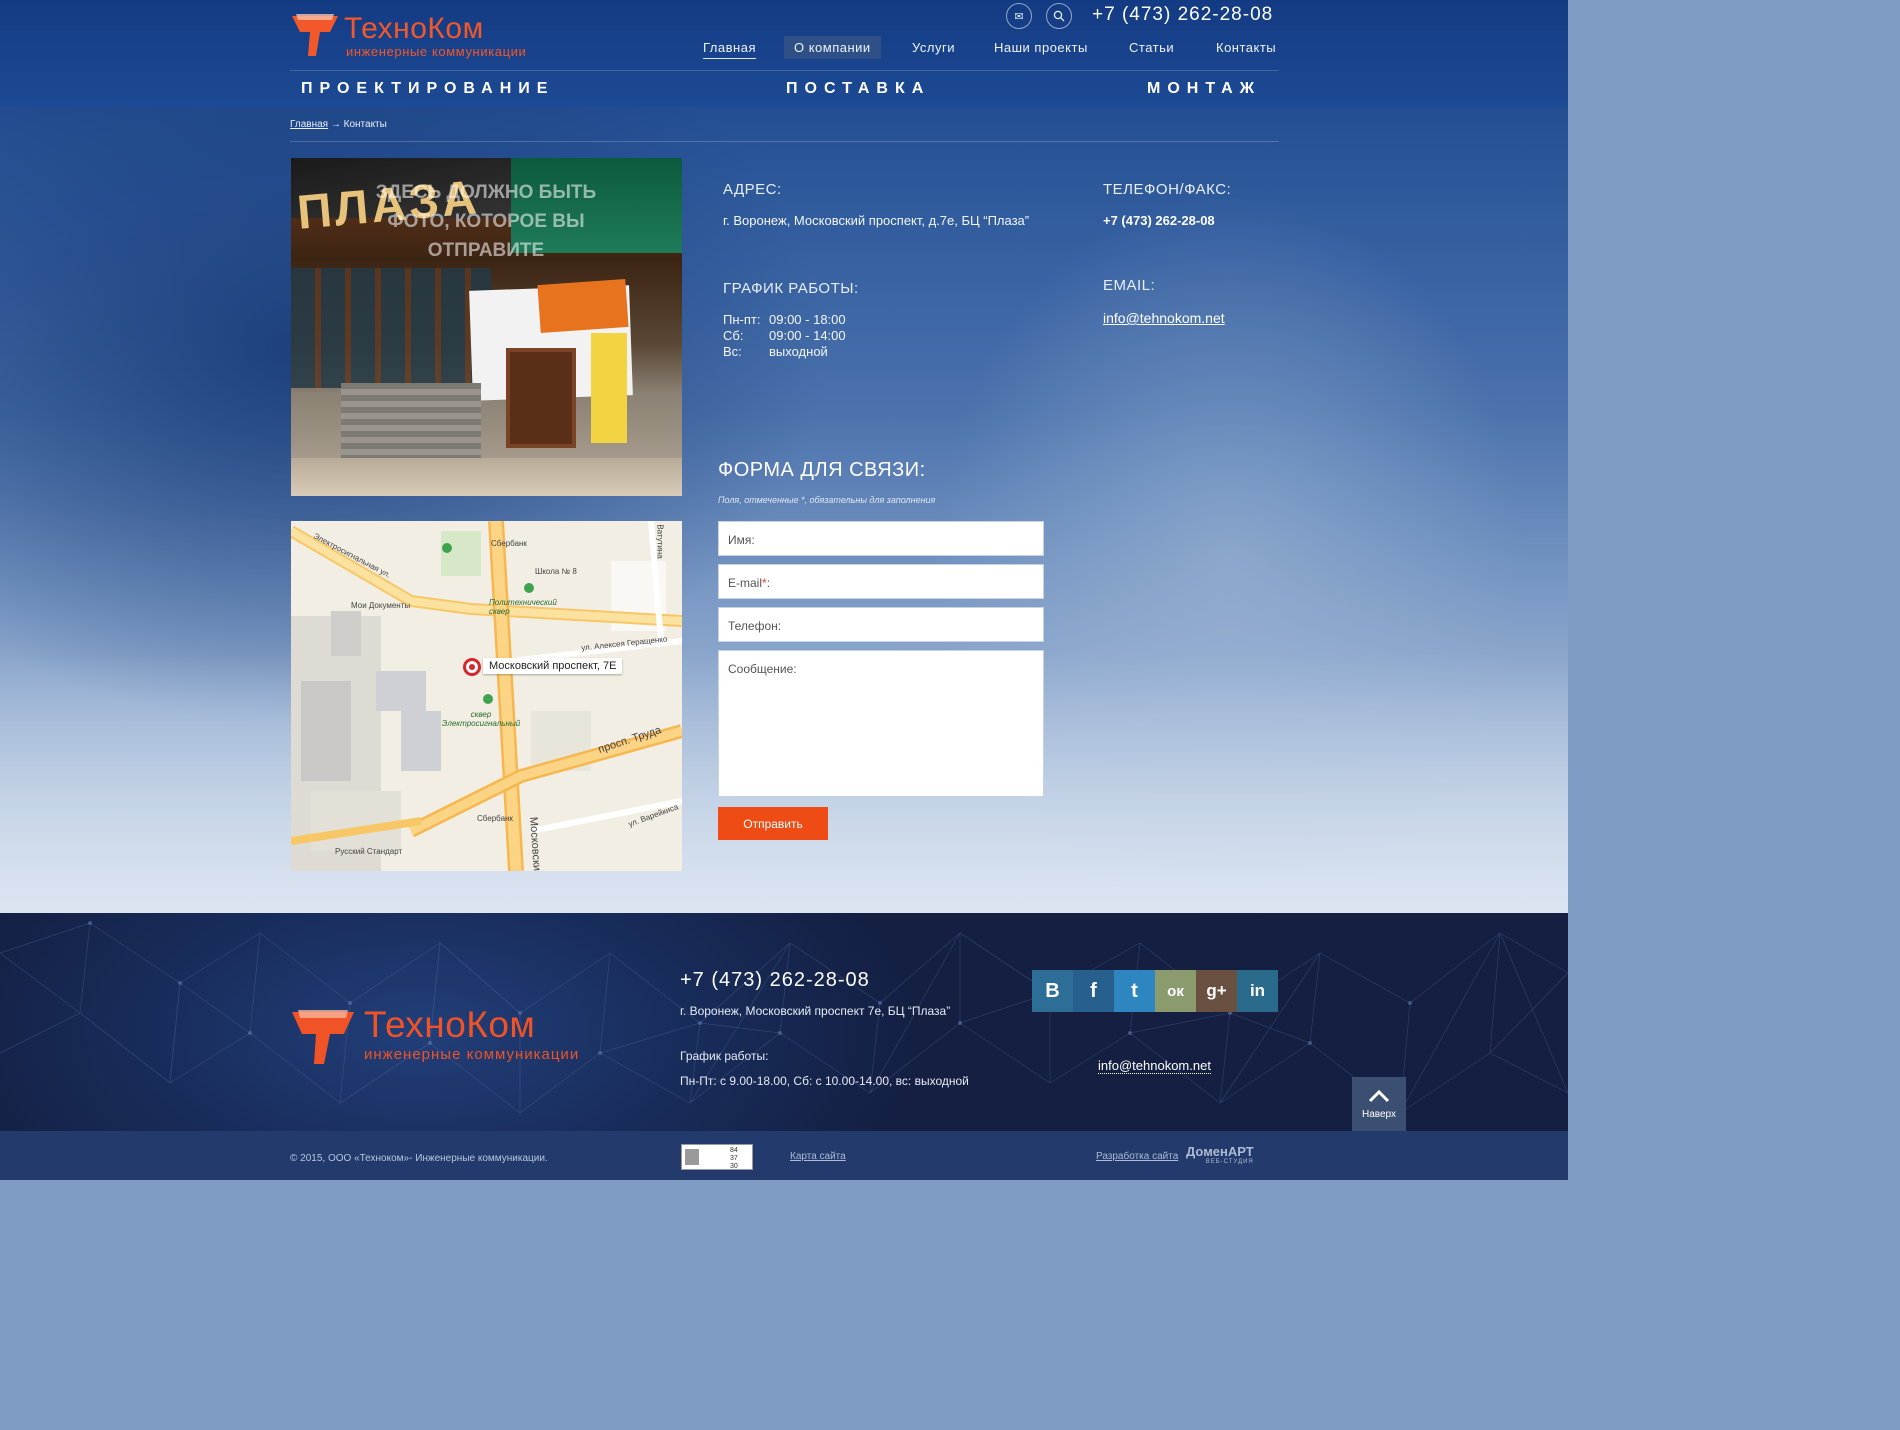 Image resolution: width=1900 pixels, height=1430 pixels. I want to click on breadcrumb-divider, so click(784, 141).